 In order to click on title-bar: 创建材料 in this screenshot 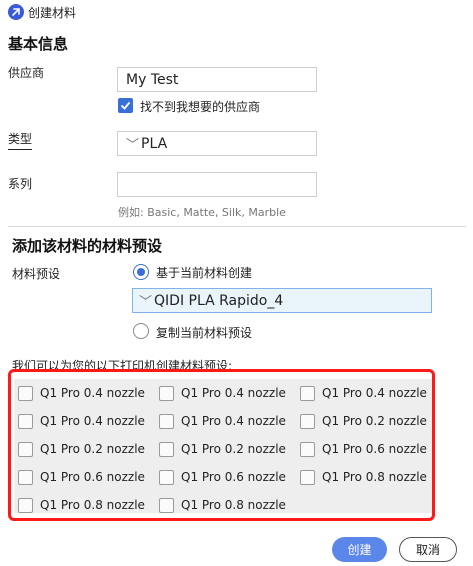, I will do `click(236, 12)`.